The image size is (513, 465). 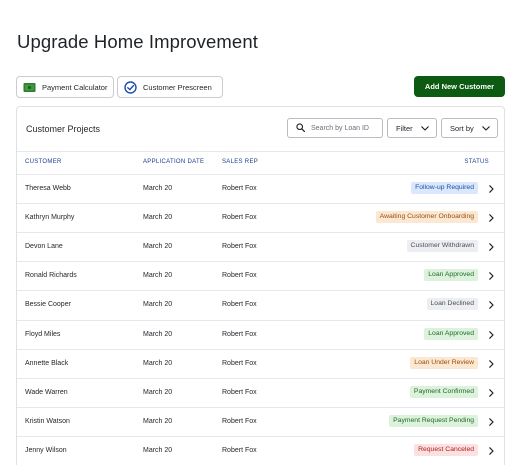 What do you see at coordinates (462, 128) in the screenshot?
I see `sort-label: Sort by` at bounding box center [462, 128].